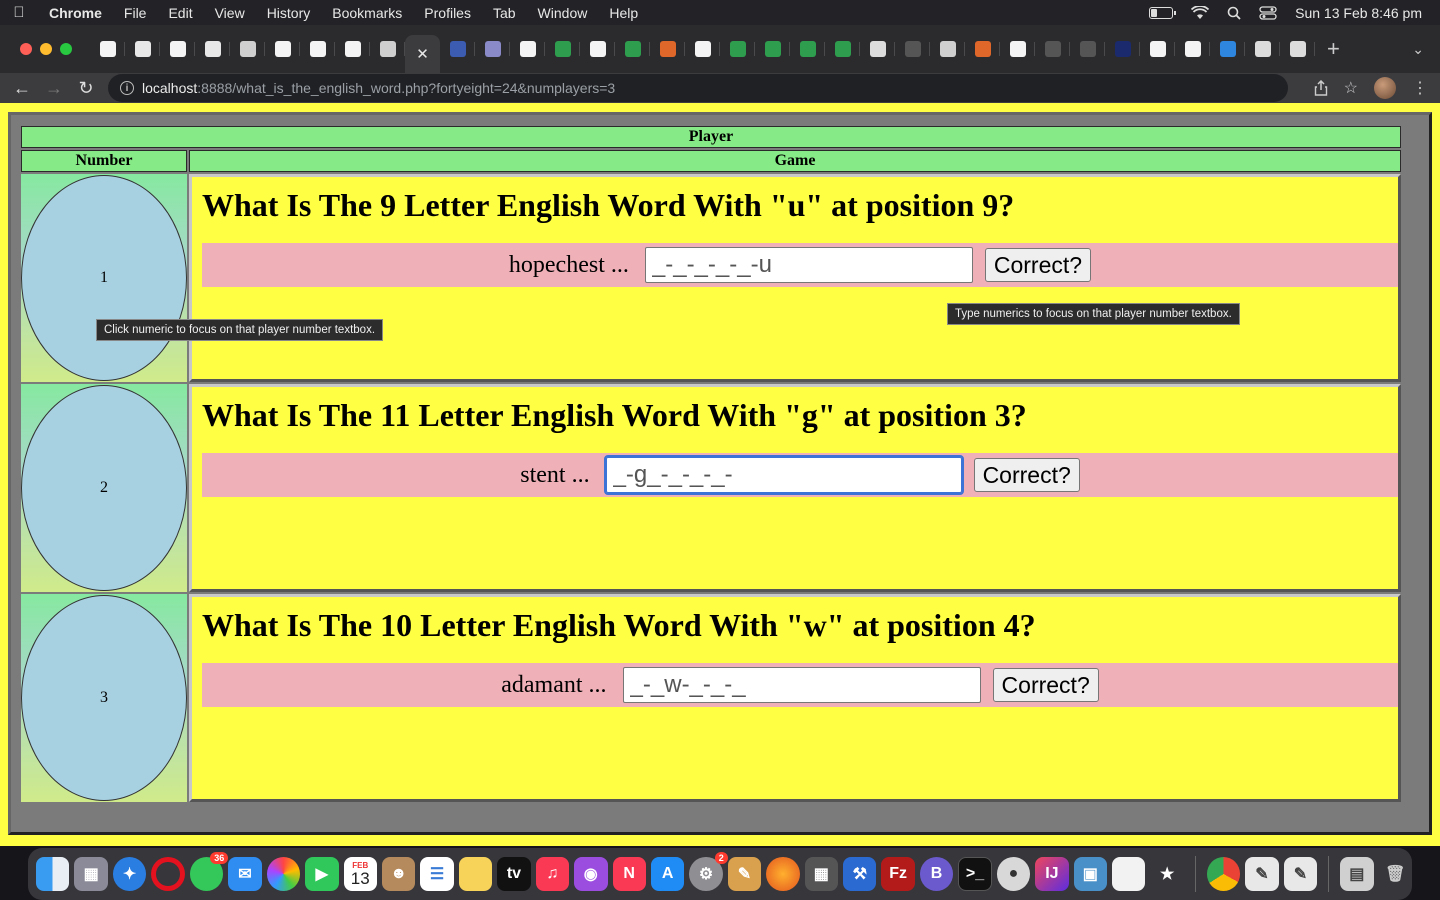 The image size is (1440, 900). I want to click on player-number-button: 2, so click(104, 488).